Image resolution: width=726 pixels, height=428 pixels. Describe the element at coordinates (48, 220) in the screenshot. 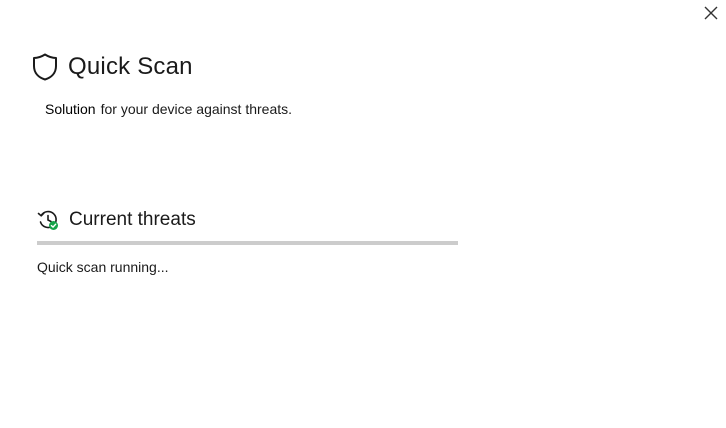

I see `scan-history-icon` at that location.